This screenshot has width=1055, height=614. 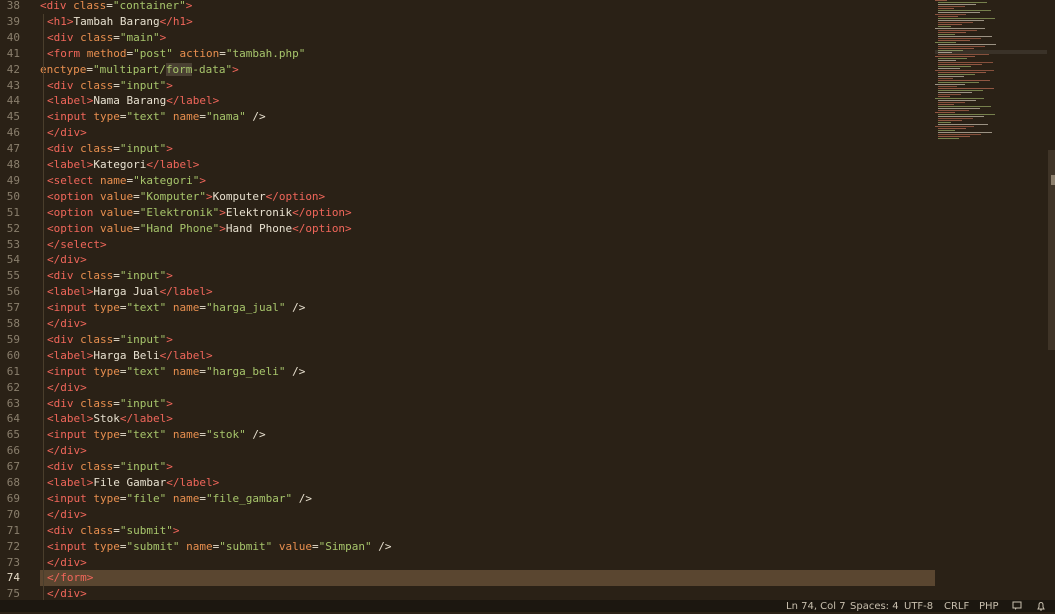 What do you see at coordinates (249, 498) in the screenshot?
I see `code-token: "file_gambar"` at bounding box center [249, 498].